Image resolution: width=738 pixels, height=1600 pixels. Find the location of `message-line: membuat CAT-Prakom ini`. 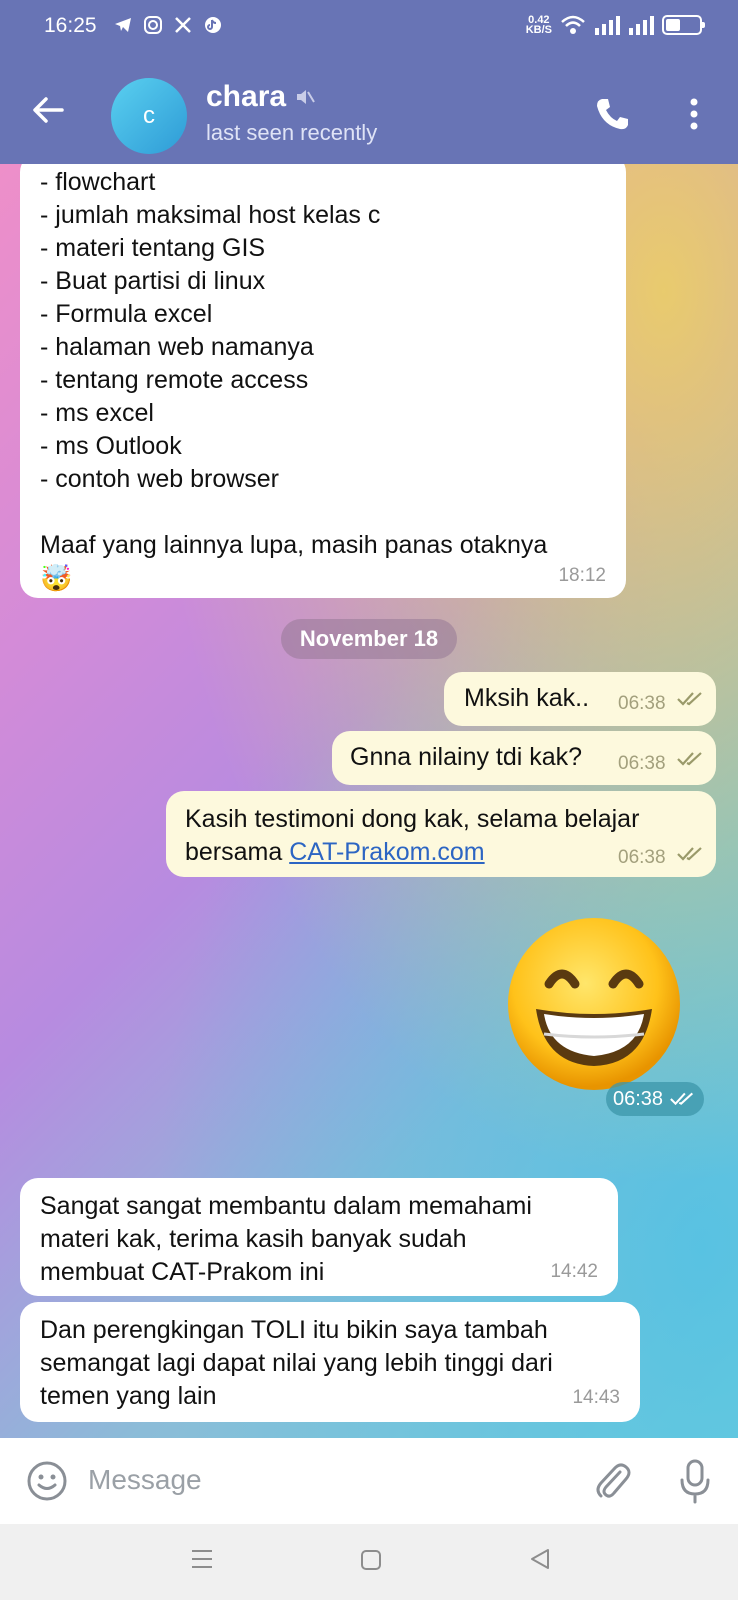

message-line: membuat CAT-Prakom ini is located at coordinates (182, 1272).